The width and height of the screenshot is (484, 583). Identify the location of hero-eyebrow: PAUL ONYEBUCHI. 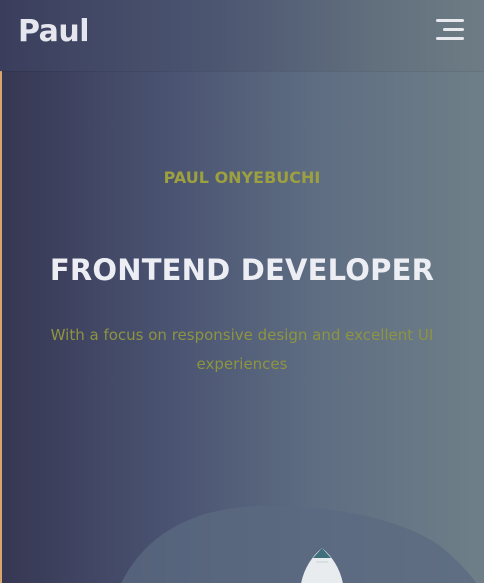
(242, 177).